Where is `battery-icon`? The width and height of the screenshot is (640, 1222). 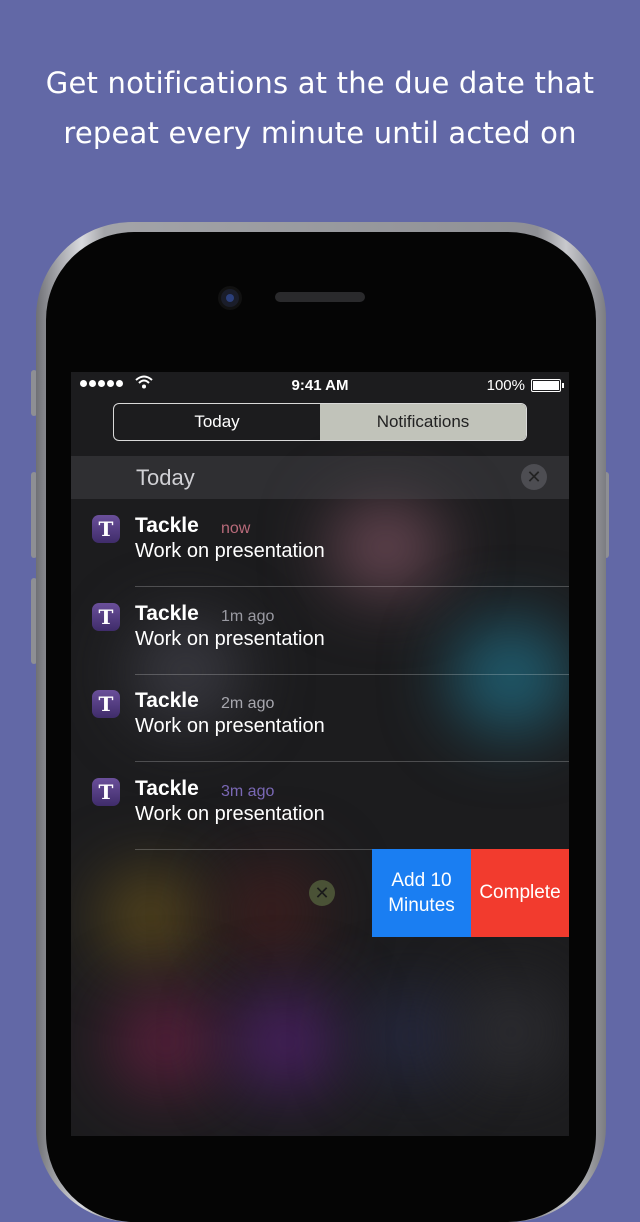 battery-icon is located at coordinates (547, 385).